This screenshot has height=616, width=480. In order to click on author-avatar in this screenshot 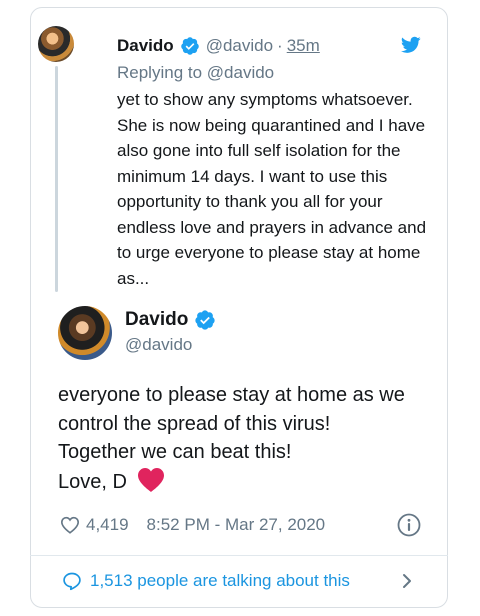, I will do `click(85, 333)`.